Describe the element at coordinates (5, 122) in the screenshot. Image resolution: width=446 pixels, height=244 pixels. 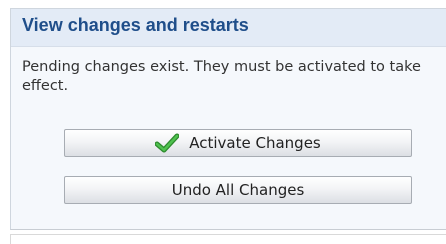
I see `left-gutter` at that location.